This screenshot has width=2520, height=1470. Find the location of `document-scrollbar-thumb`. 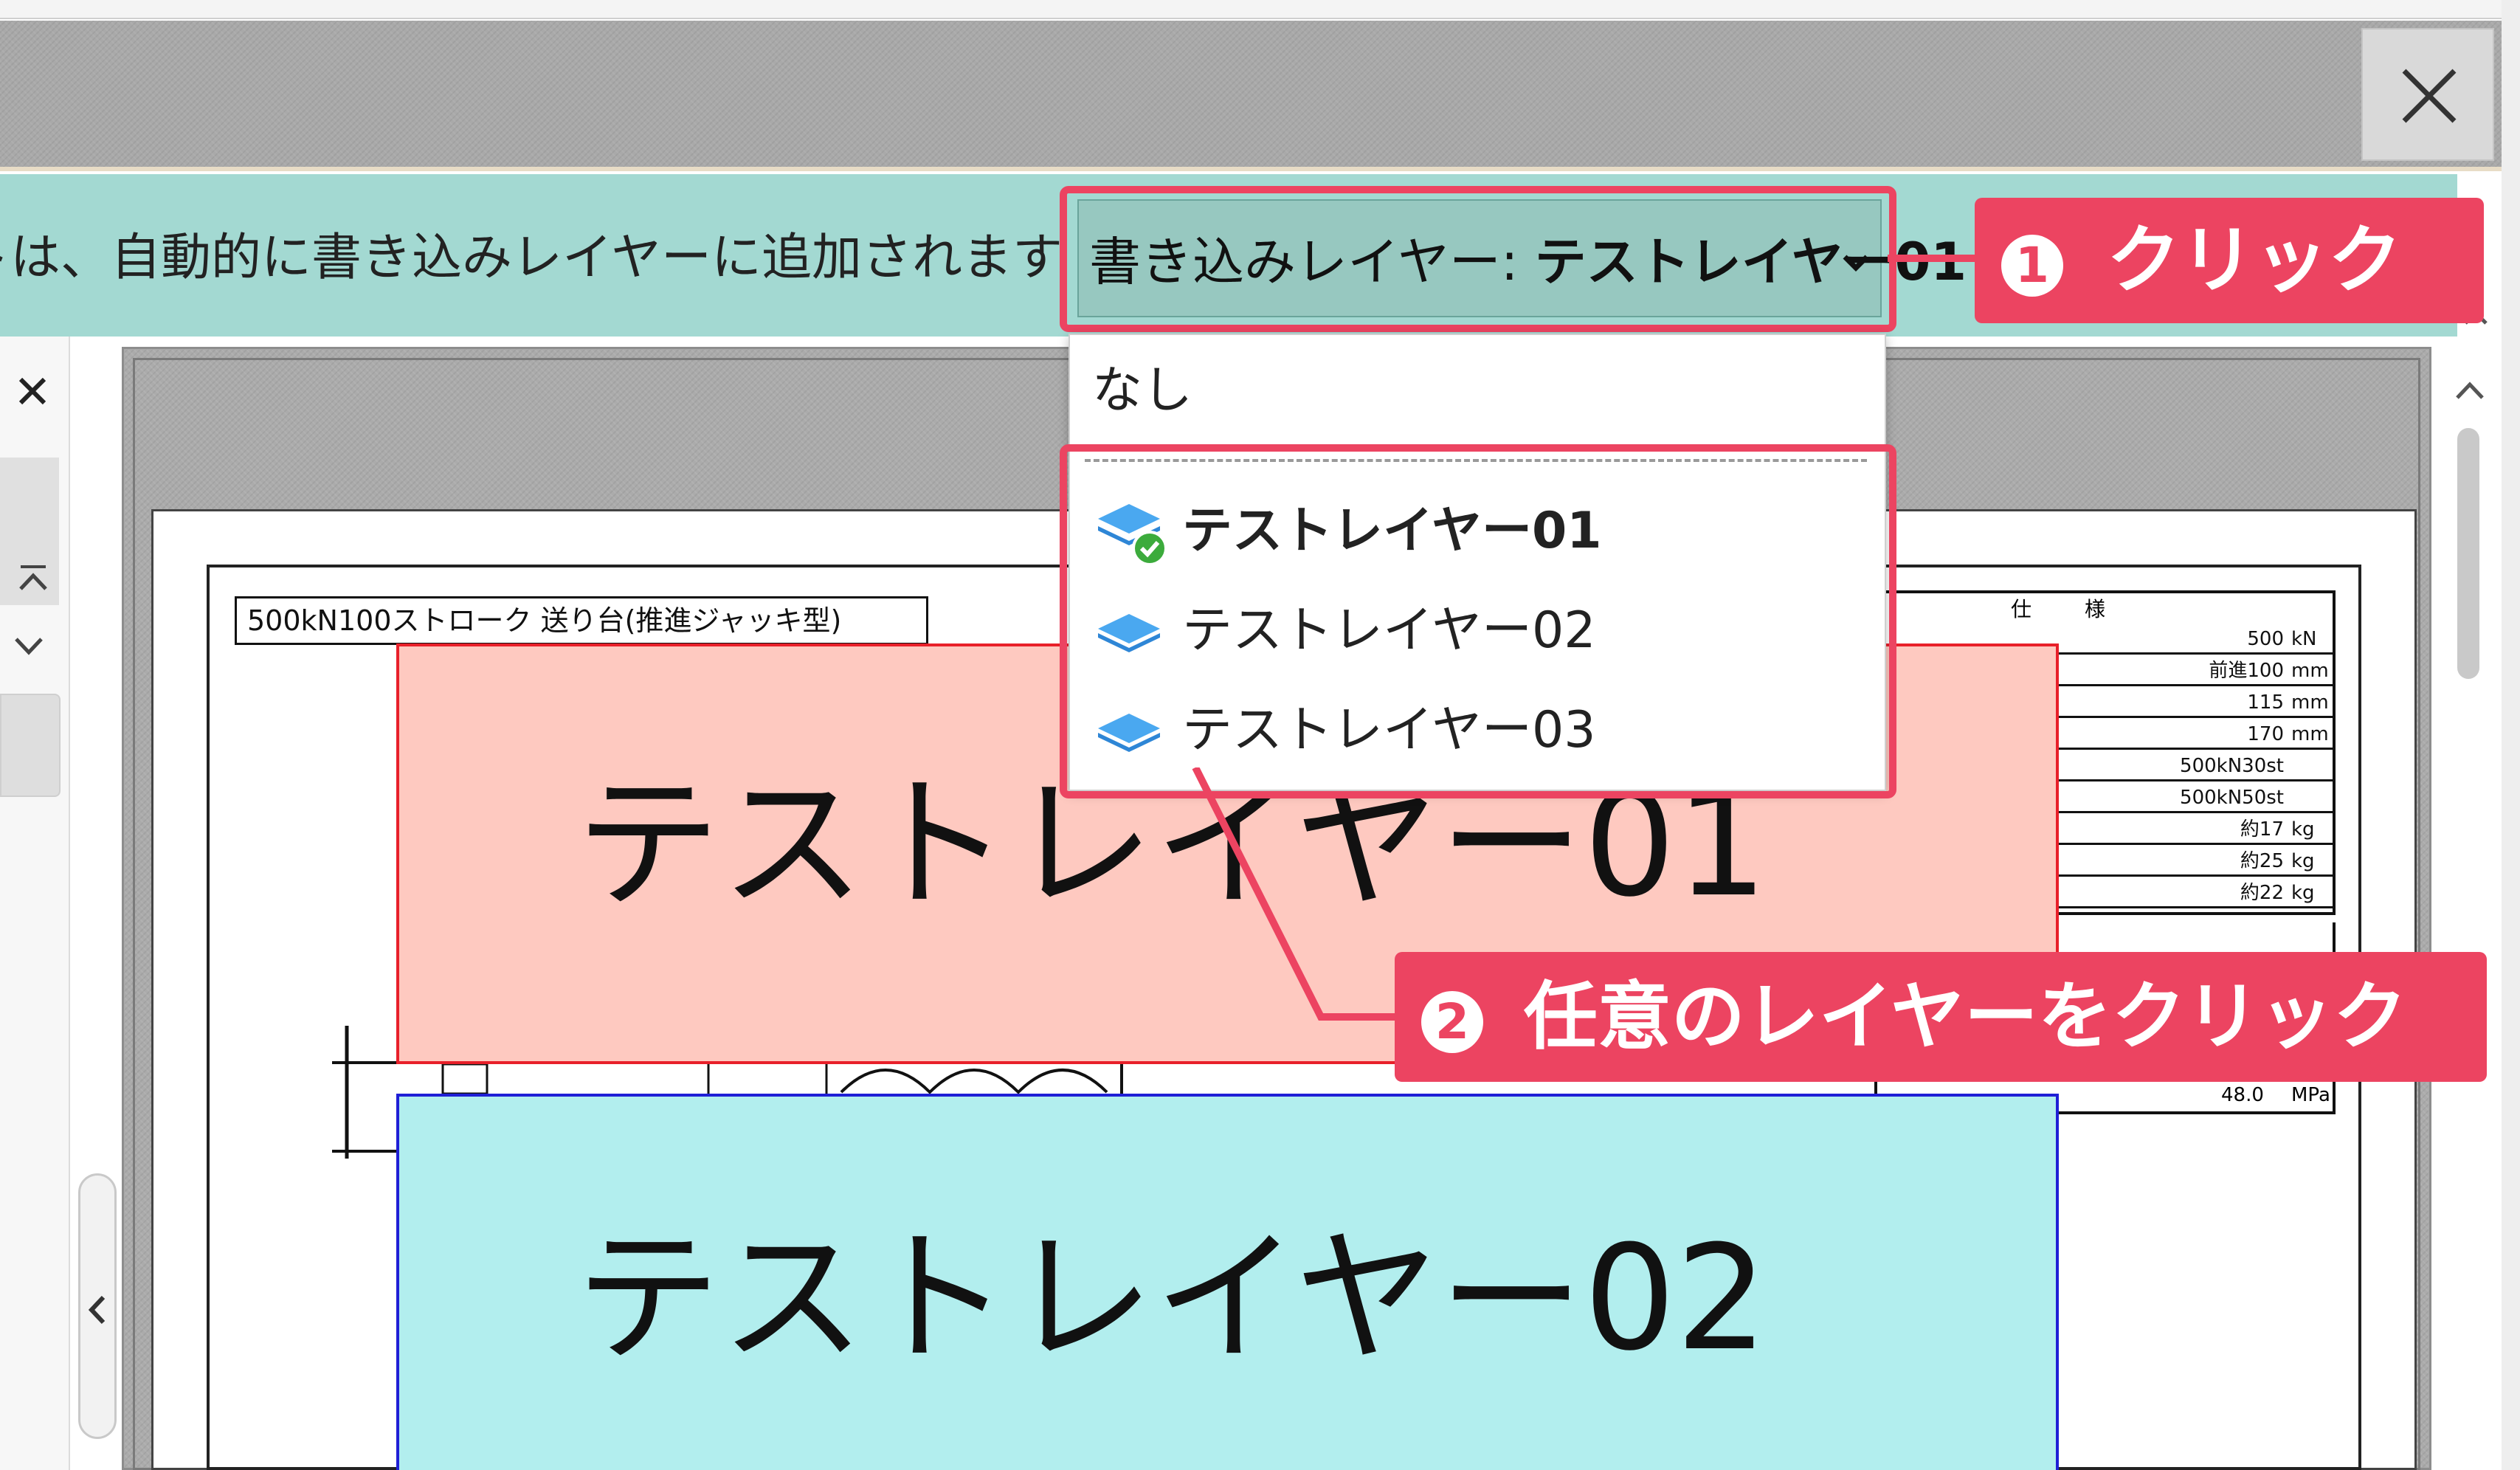

document-scrollbar-thumb is located at coordinates (2468, 553).